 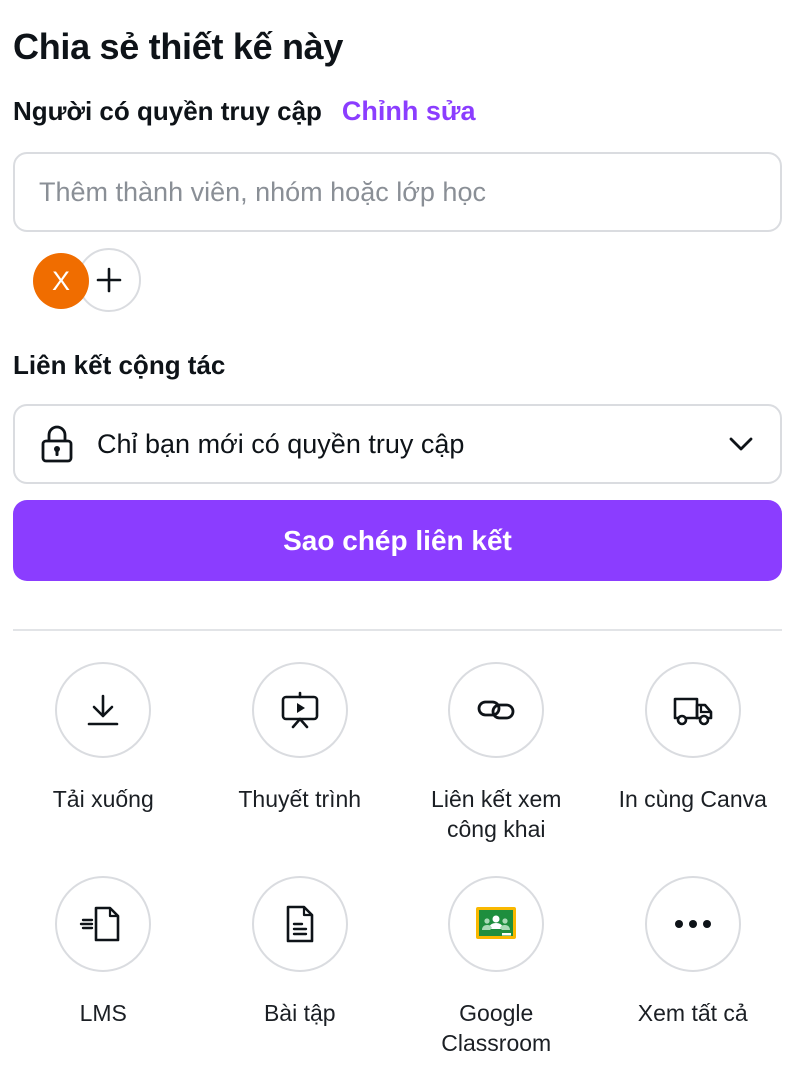 What do you see at coordinates (300, 799) in the screenshot?
I see `option-label: Thuyết trình` at bounding box center [300, 799].